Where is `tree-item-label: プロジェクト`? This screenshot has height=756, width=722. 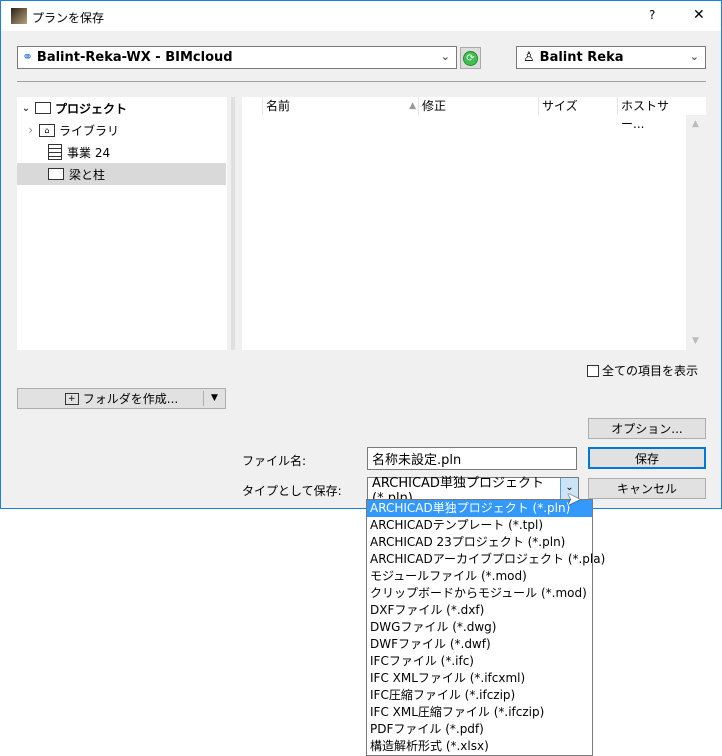 tree-item-label: プロジェクト is located at coordinates (91, 108).